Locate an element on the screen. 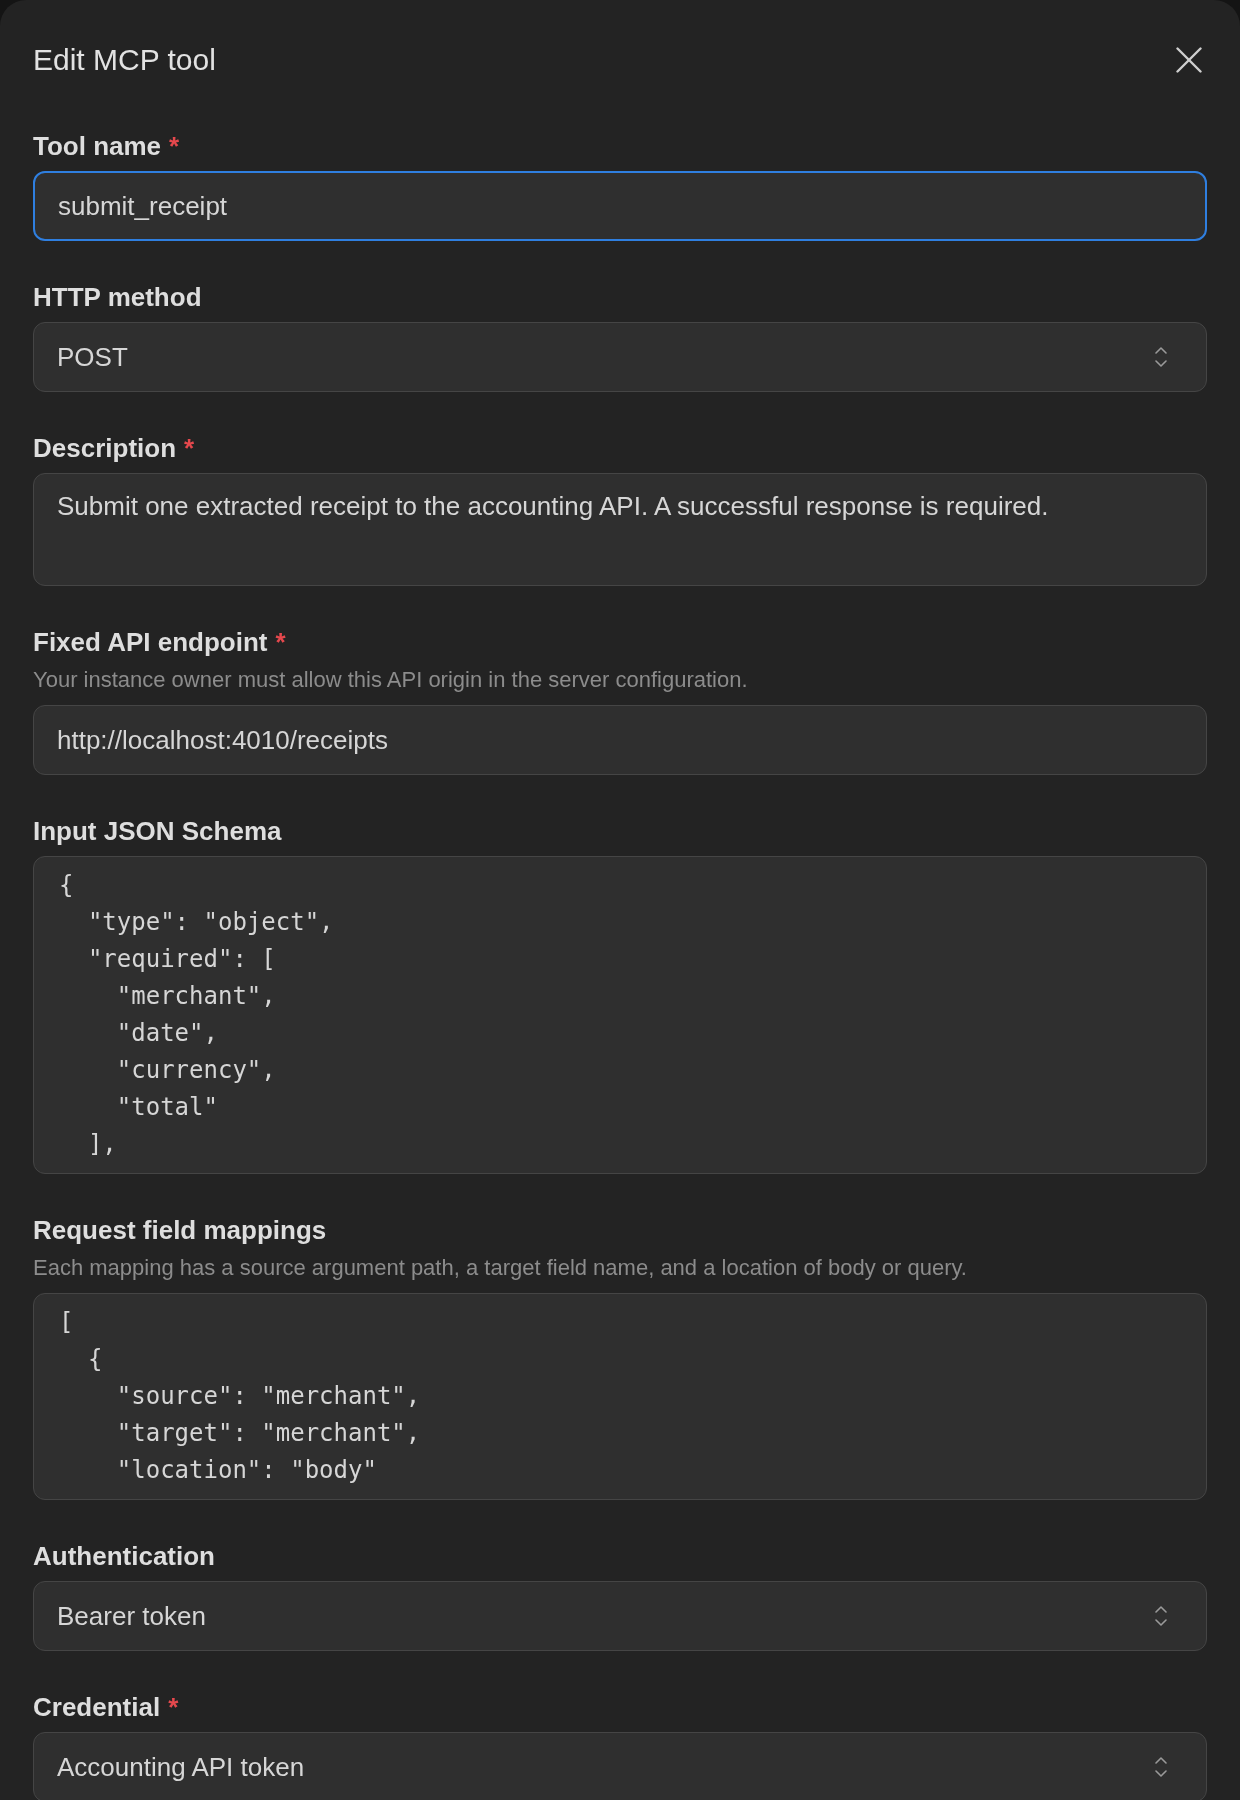  text-input: http://localhost:4010/receipts is located at coordinates (620, 740).